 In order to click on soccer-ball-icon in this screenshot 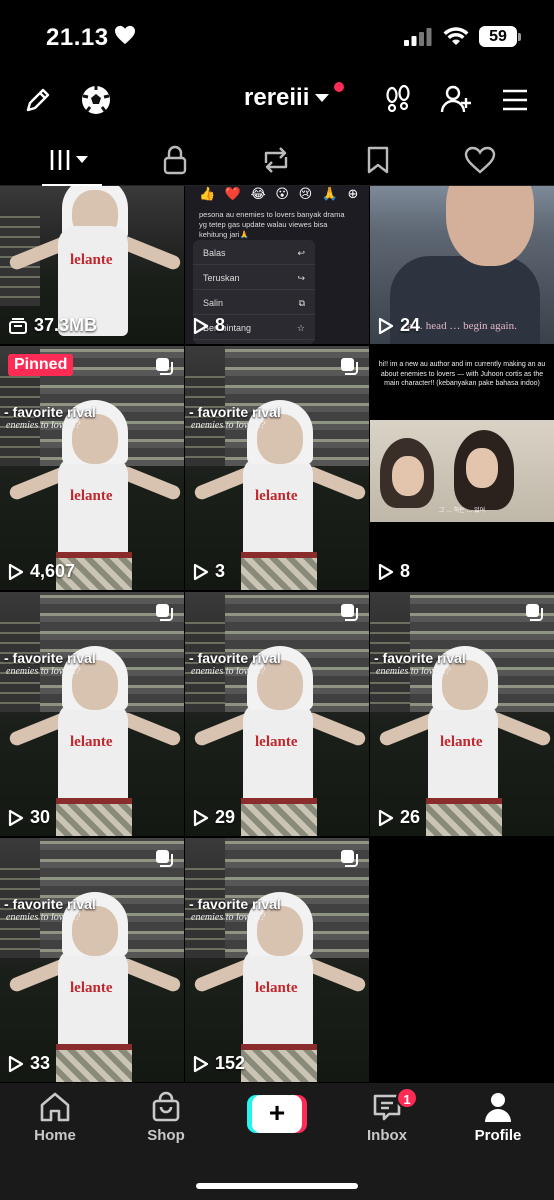, I will do `click(96, 100)`.